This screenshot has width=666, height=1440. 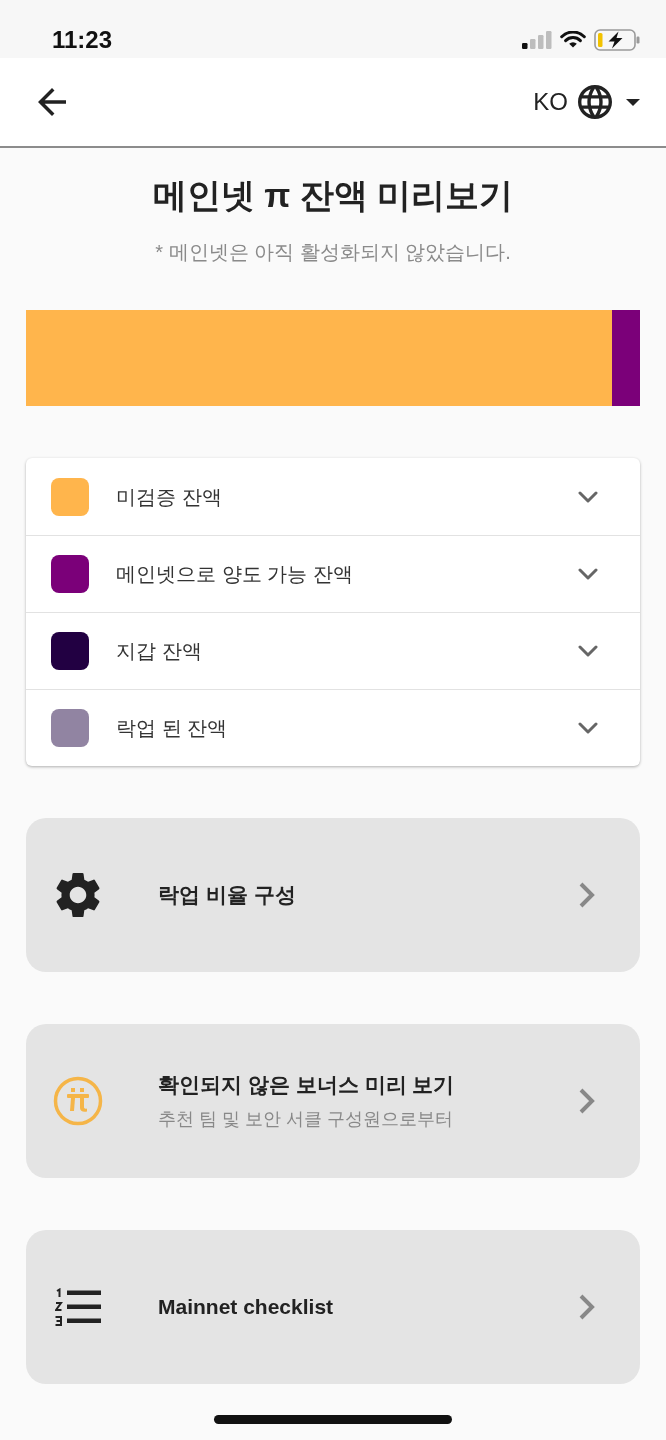 What do you see at coordinates (78, 895) in the screenshot?
I see `gear-icon` at bounding box center [78, 895].